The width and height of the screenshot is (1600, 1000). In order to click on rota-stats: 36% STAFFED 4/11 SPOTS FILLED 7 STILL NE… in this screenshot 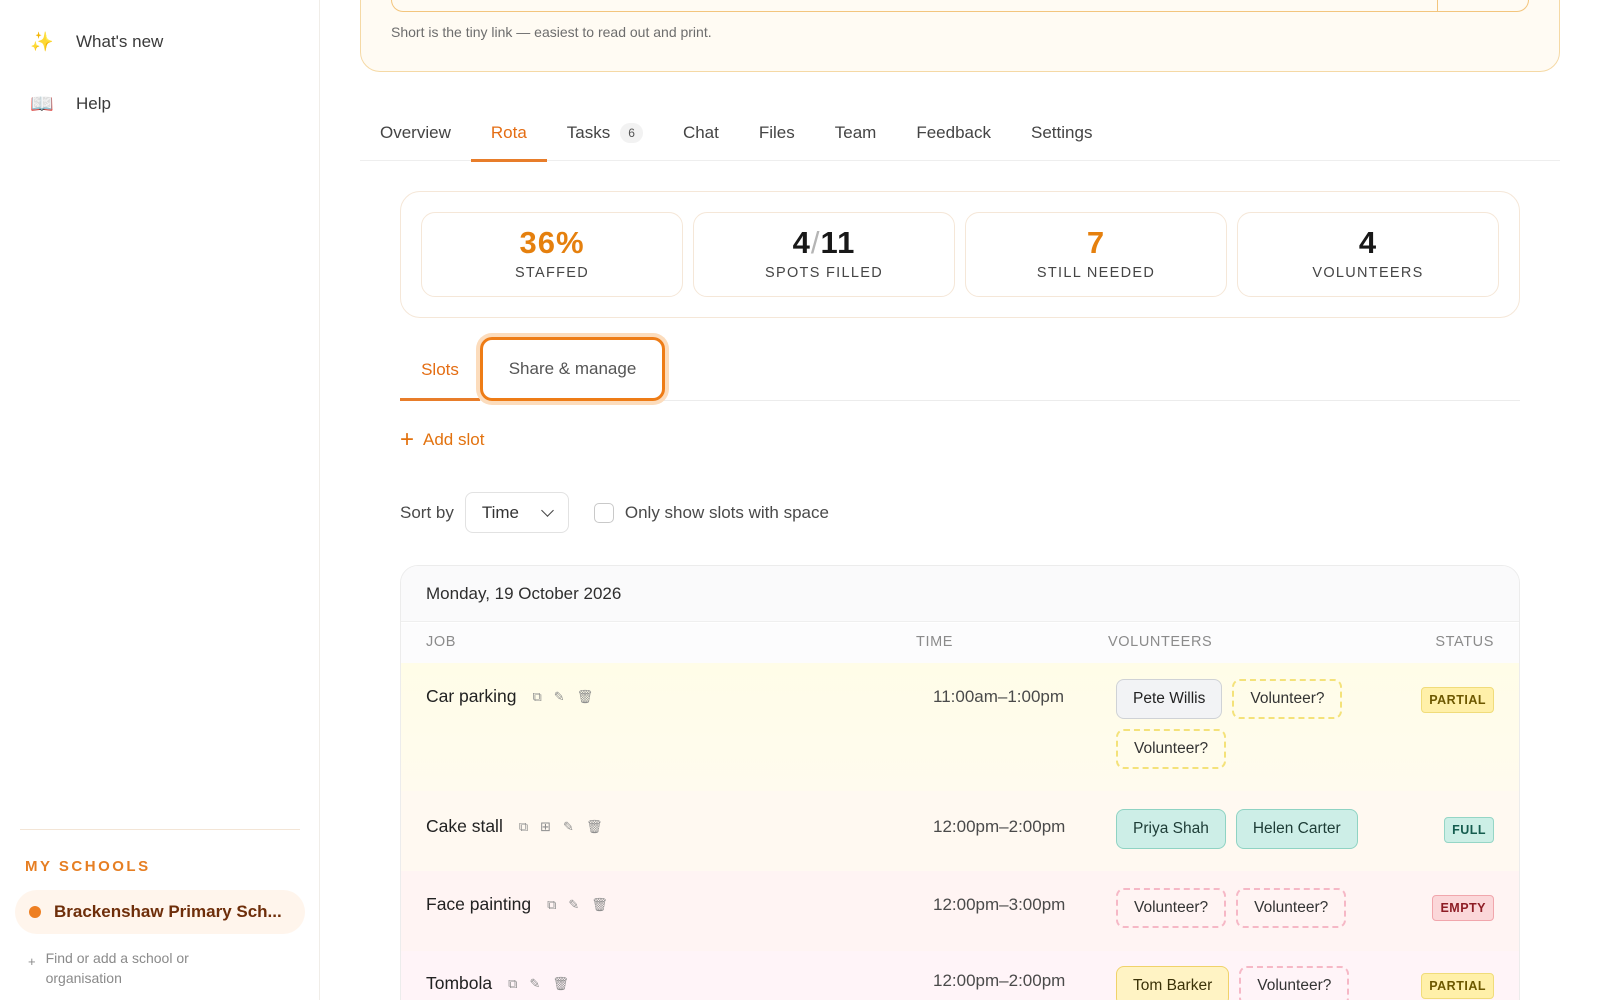, I will do `click(960, 254)`.